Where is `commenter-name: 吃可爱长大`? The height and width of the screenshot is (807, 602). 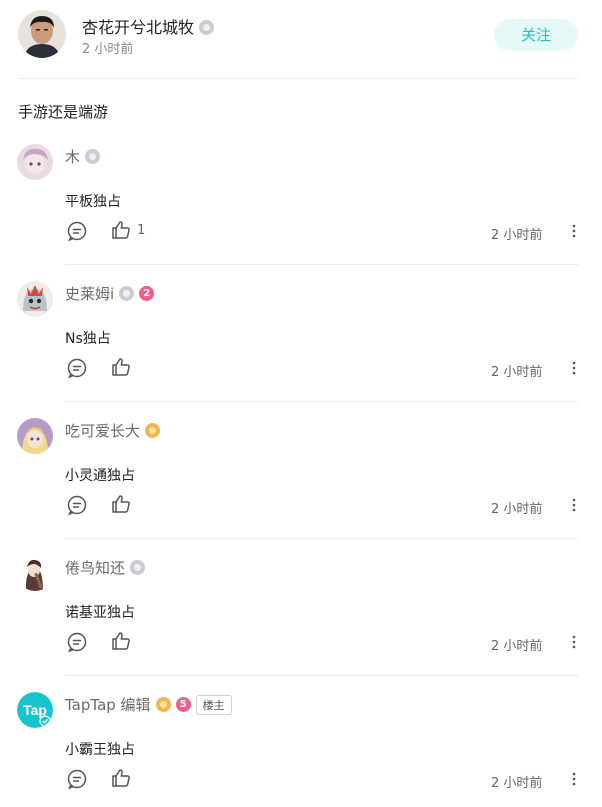 commenter-name: 吃可爱长大 is located at coordinates (113, 430).